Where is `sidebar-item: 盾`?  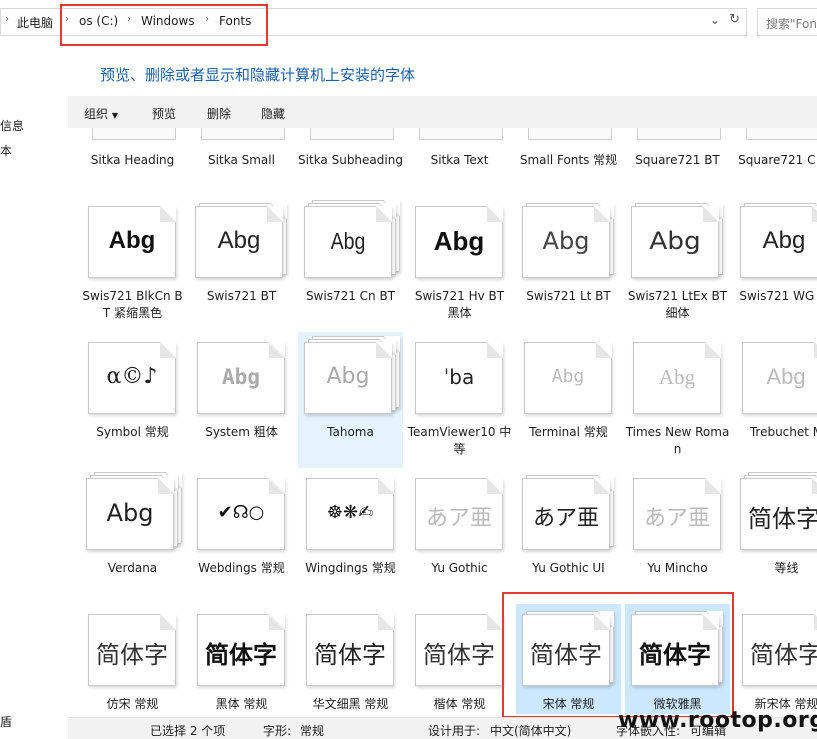
sidebar-item: 盾 is located at coordinates (6, 721).